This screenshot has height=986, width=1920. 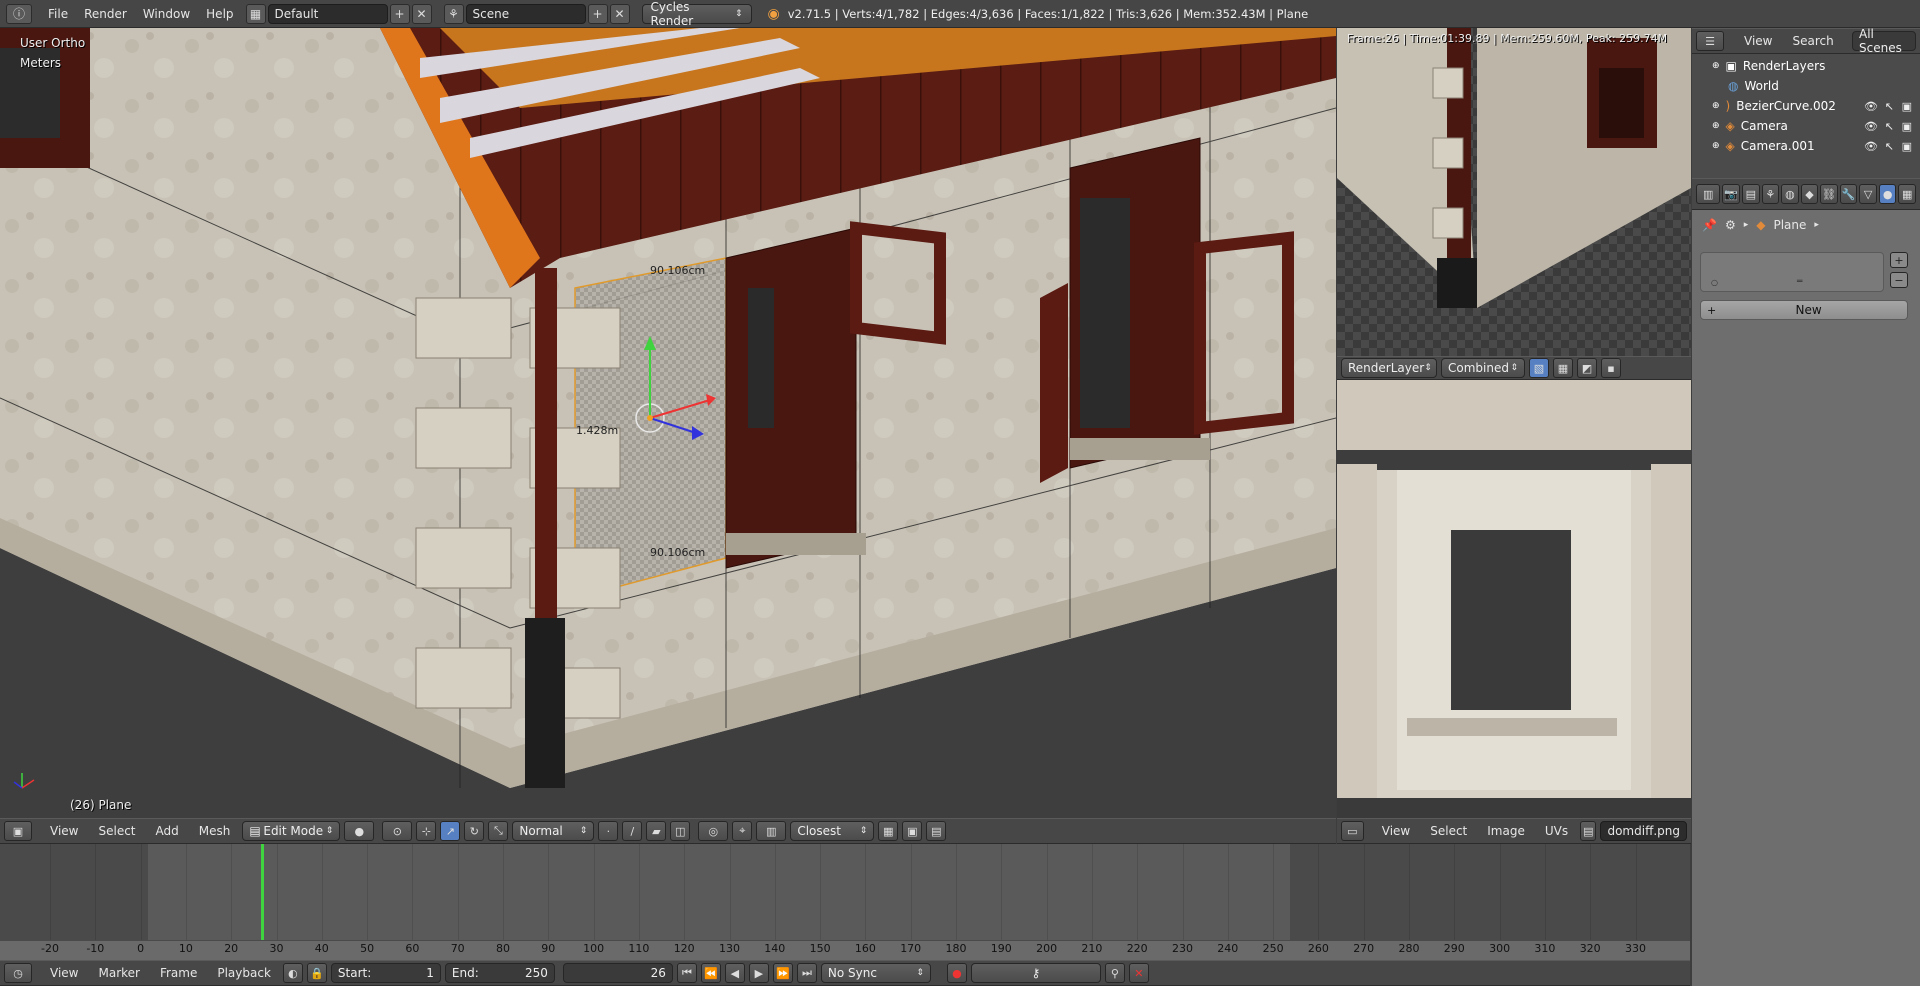 What do you see at coordinates (19, 13) in the screenshot?
I see `info-editor-type-icon: ⓘ` at bounding box center [19, 13].